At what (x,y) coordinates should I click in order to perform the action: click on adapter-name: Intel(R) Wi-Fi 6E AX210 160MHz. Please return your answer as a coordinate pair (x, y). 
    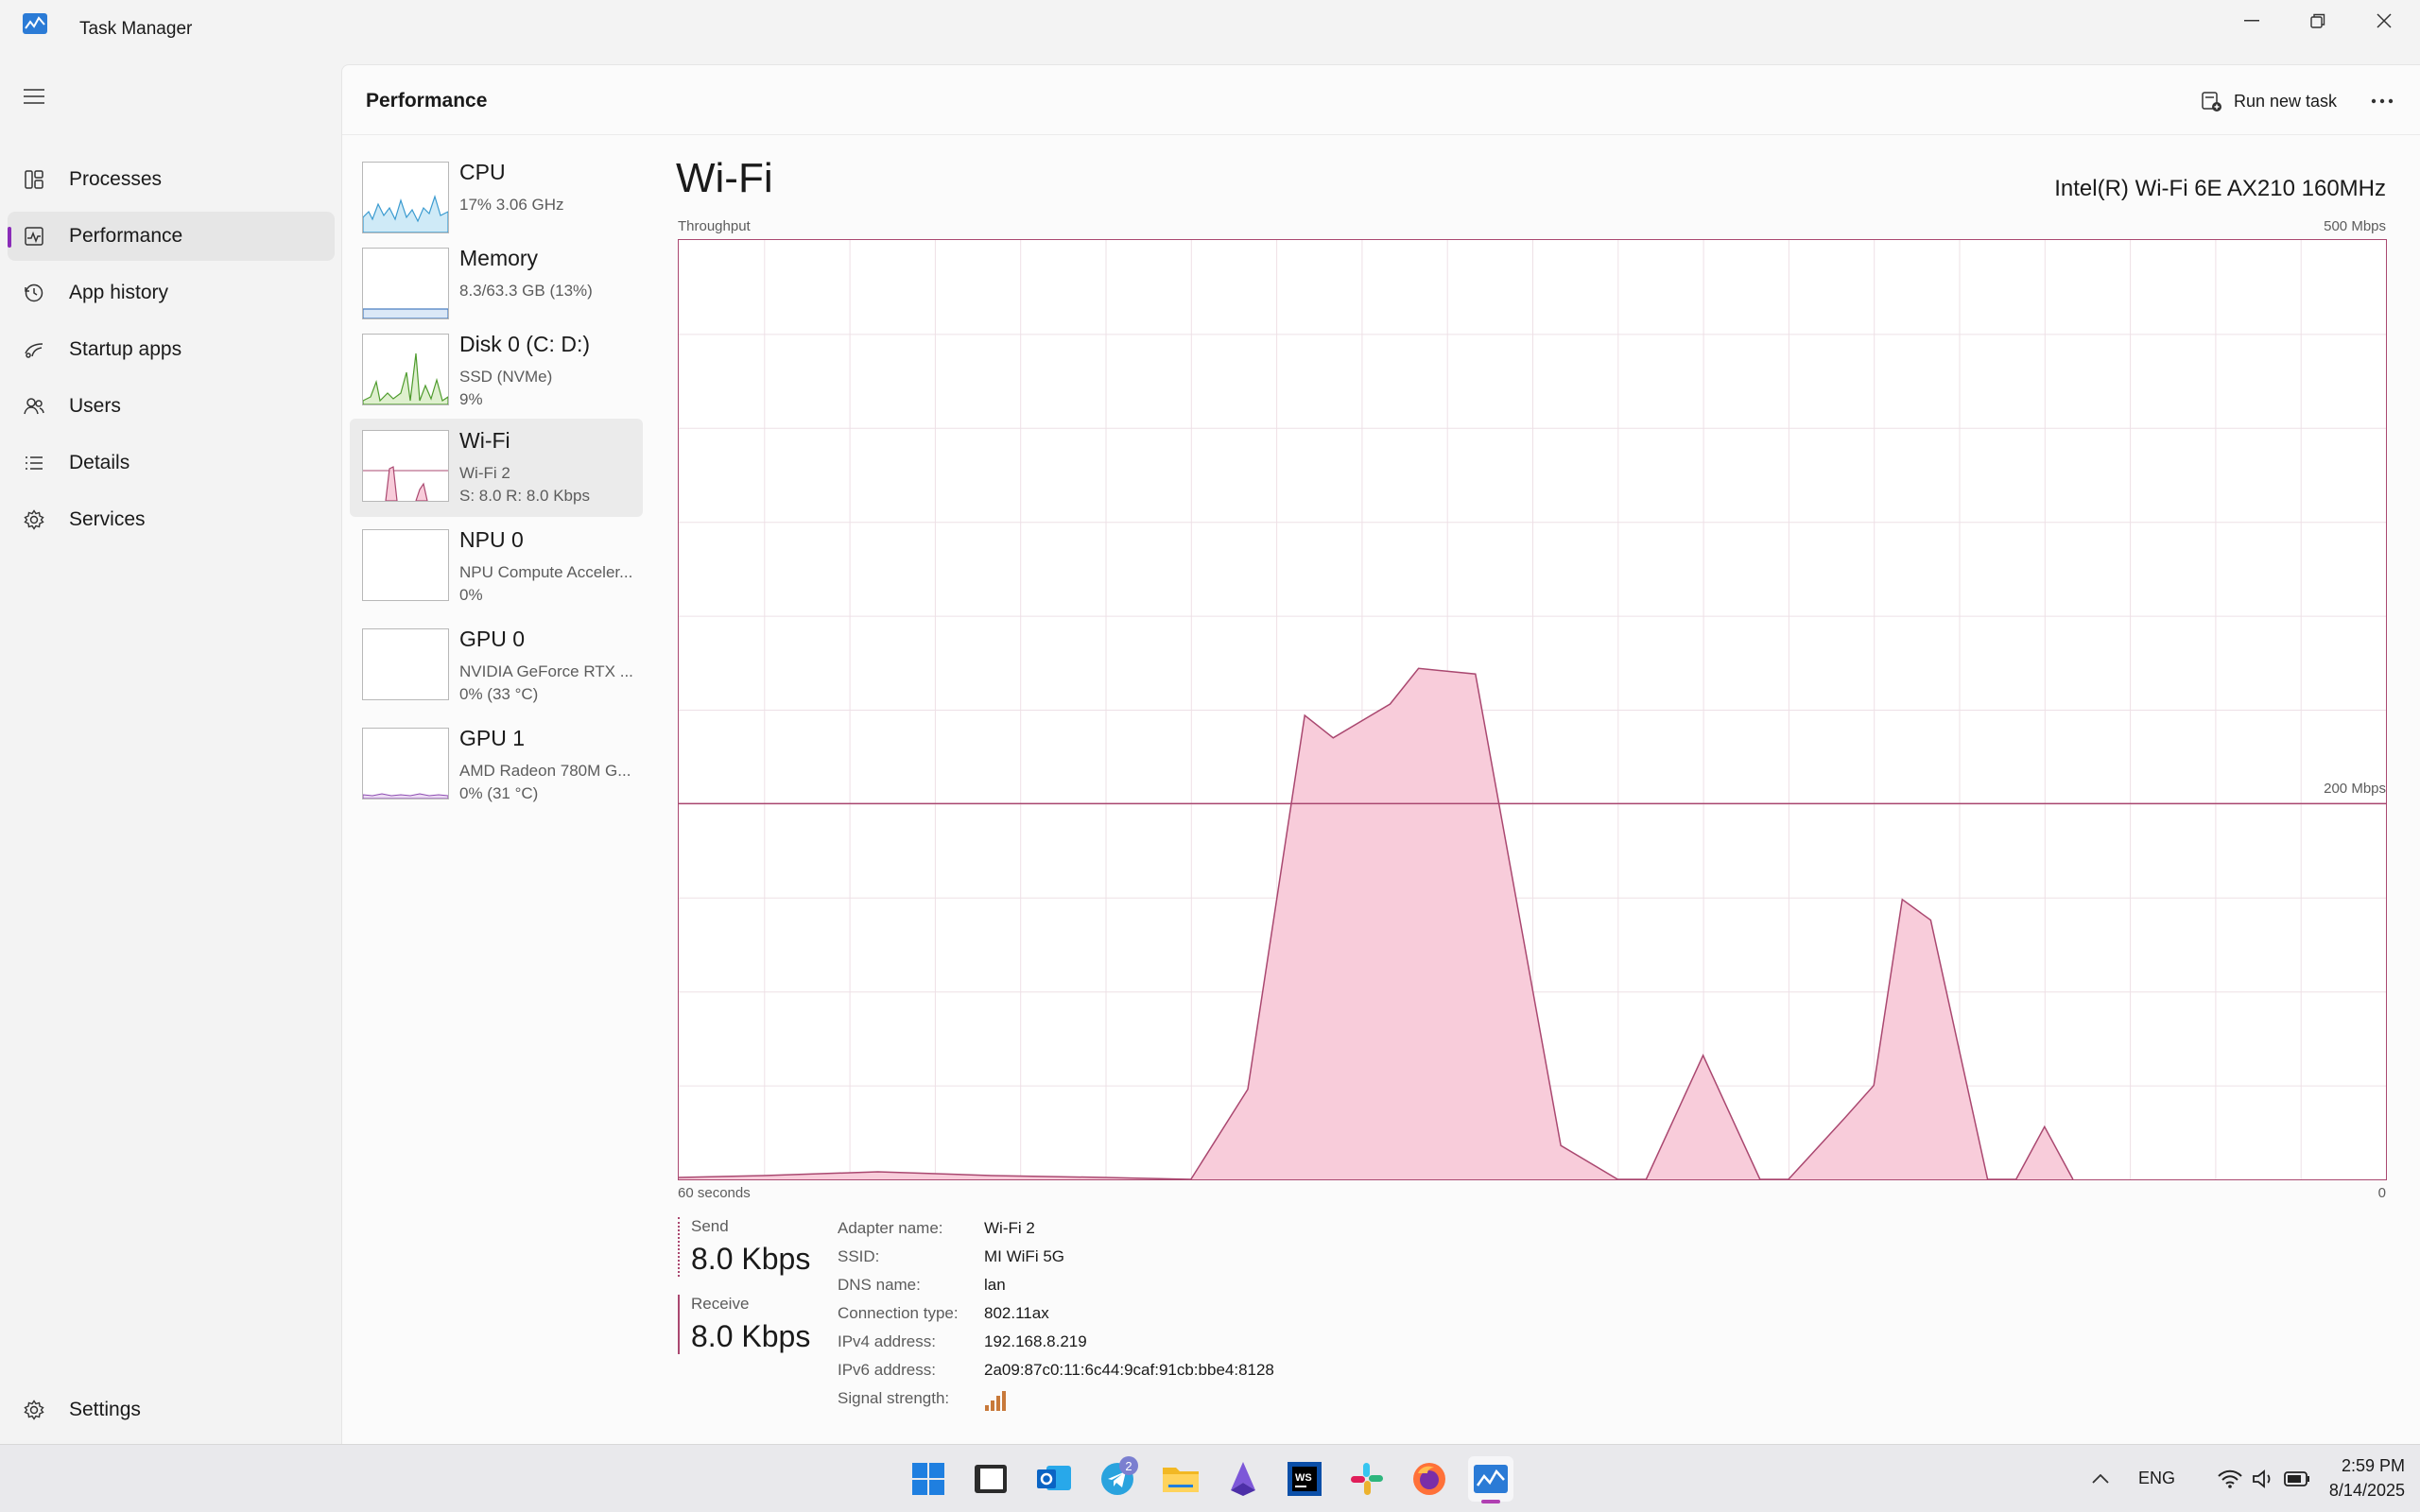
    Looking at the image, I should click on (2220, 188).